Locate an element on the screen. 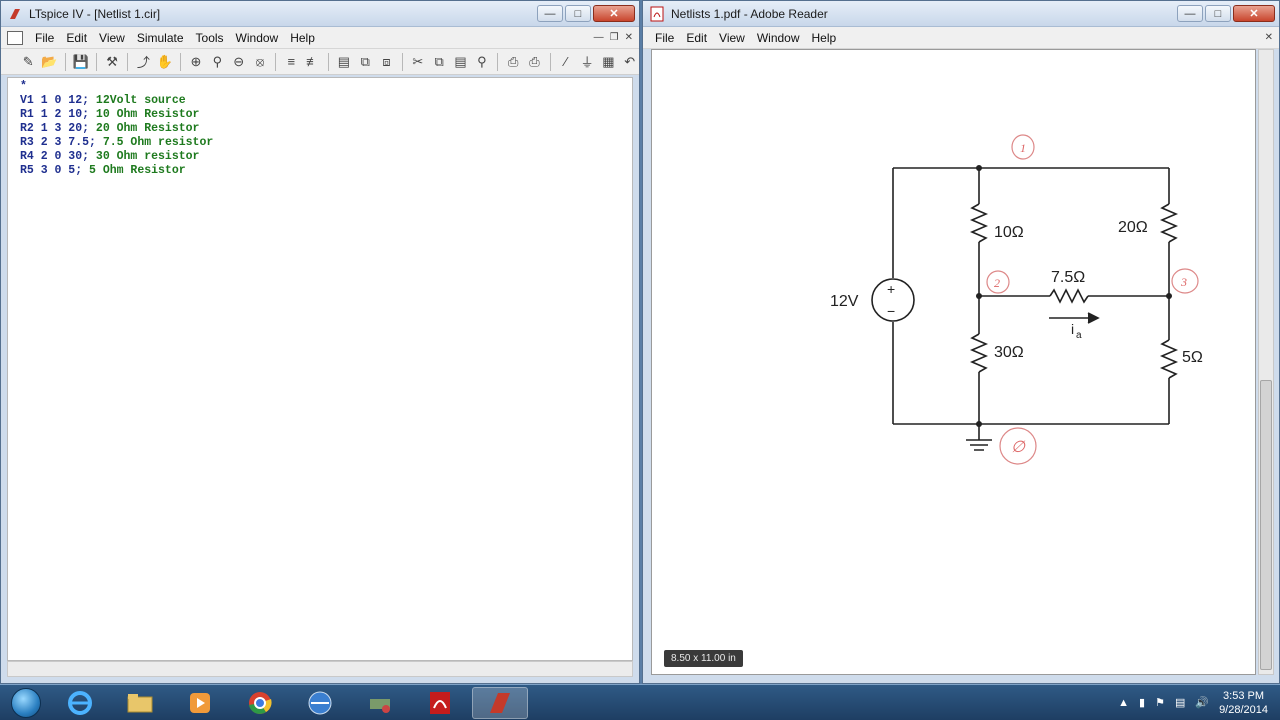 This screenshot has width=1280, height=720. network-icon: ▤ is located at coordinates (1180, 702).